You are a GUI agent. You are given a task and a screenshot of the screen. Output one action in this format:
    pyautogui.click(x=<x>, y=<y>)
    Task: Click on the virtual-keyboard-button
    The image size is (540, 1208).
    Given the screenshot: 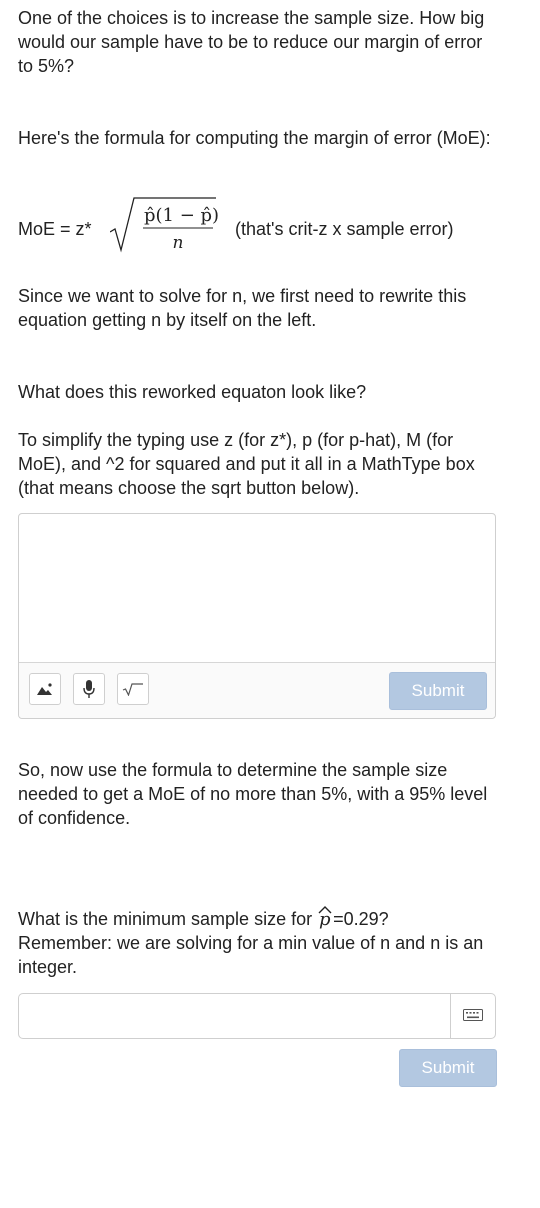 What is the action you would take?
    pyautogui.click(x=472, y=1016)
    